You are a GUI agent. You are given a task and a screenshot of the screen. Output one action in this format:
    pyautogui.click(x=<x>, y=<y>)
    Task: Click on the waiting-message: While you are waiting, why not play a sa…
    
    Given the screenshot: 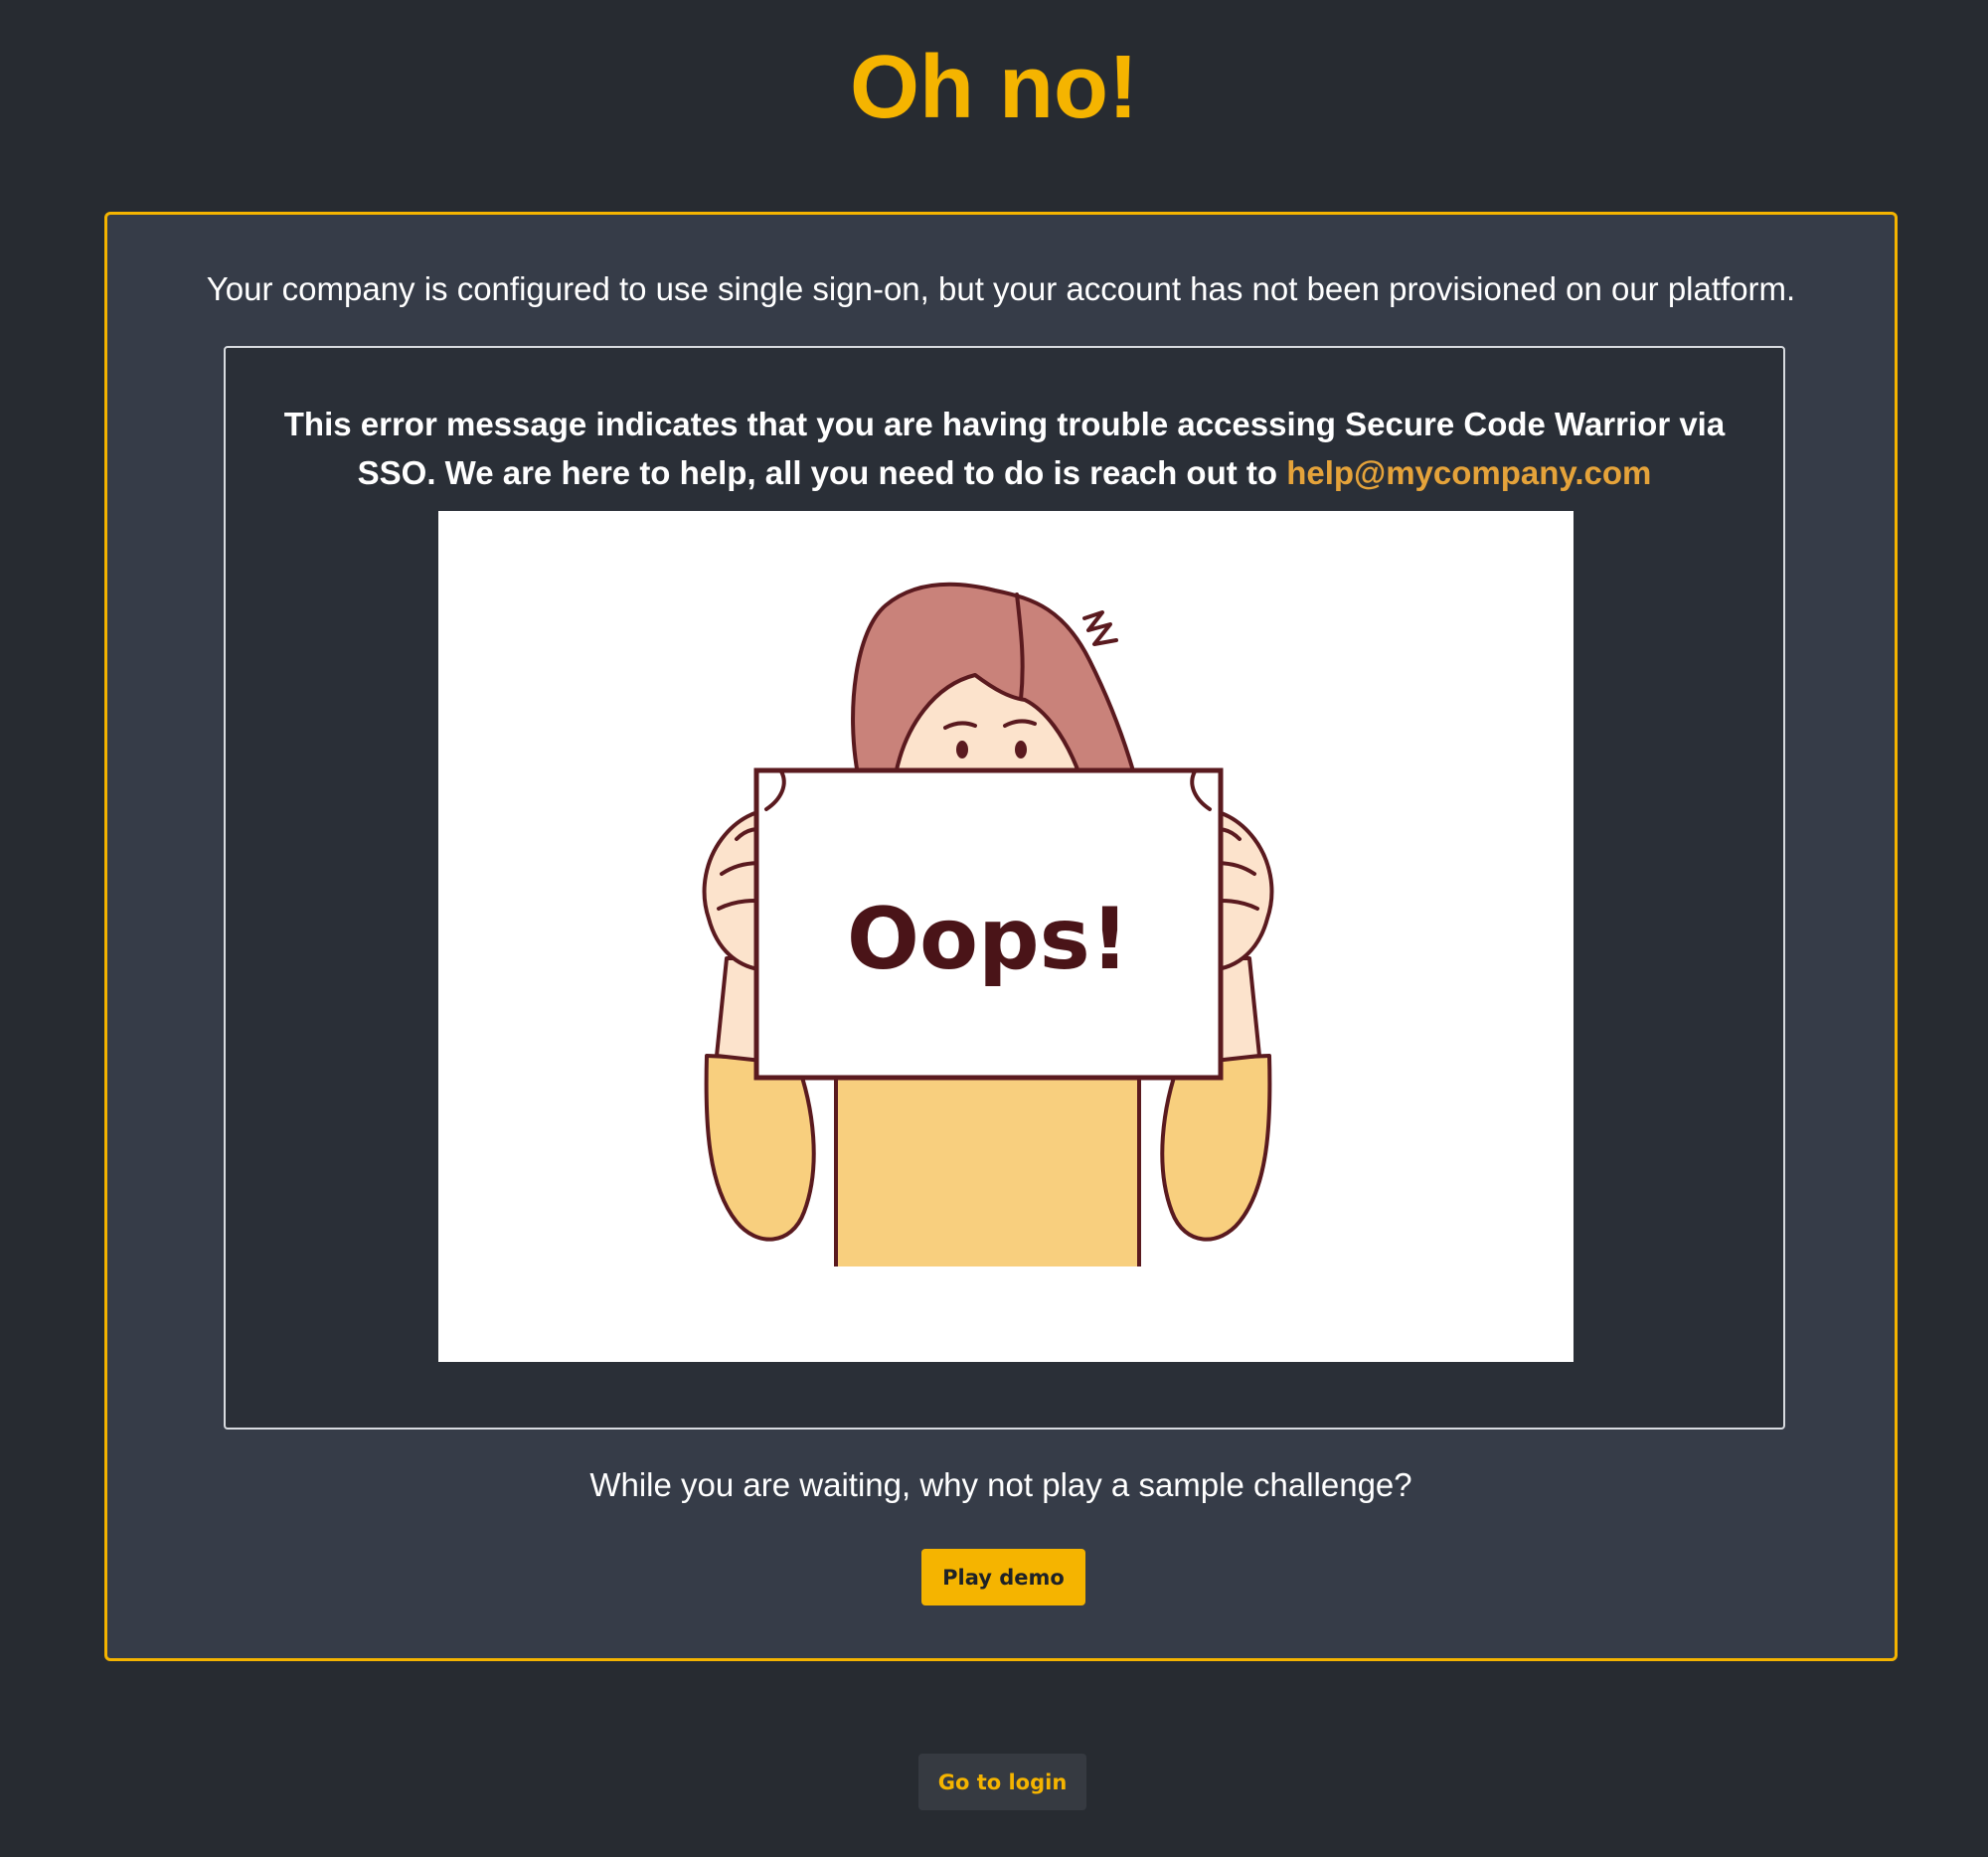 What is the action you would take?
    pyautogui.click(x=1000, y=1484)
    